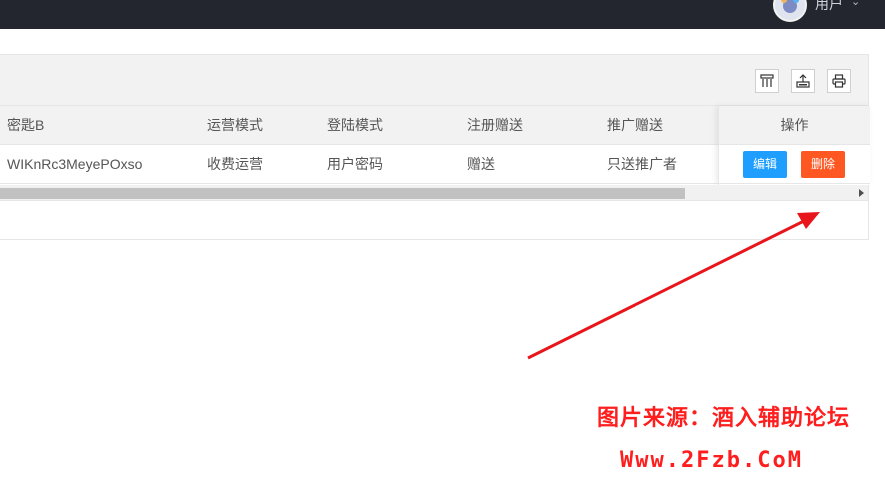 This screenshot has width=885, height=498. Describe the element at coordinates (711, 460) in the screenshot. I see `watermark-url: Www.2Fzb.CoM` at that location.